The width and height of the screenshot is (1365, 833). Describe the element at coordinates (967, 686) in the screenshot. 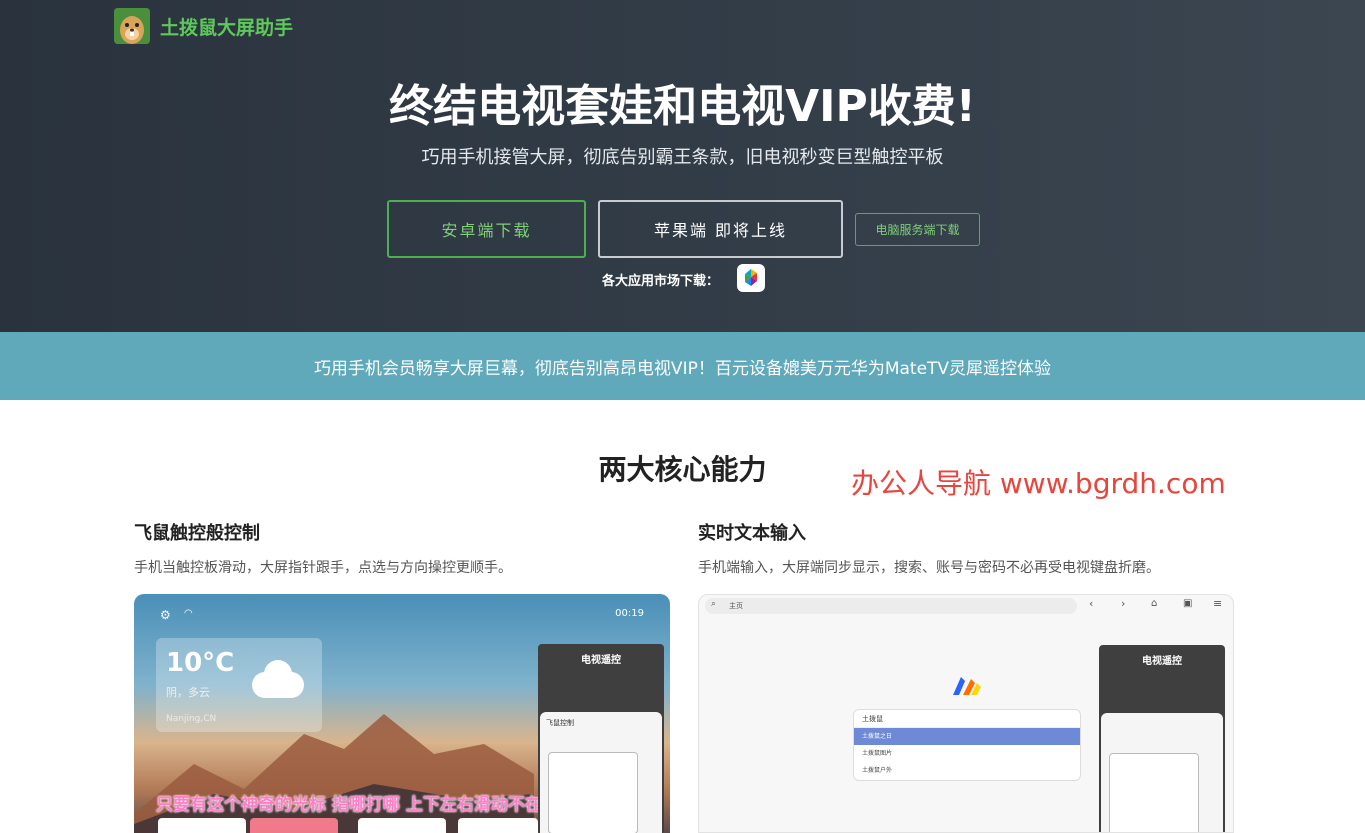

I see `browser-logo-icon` at that location.